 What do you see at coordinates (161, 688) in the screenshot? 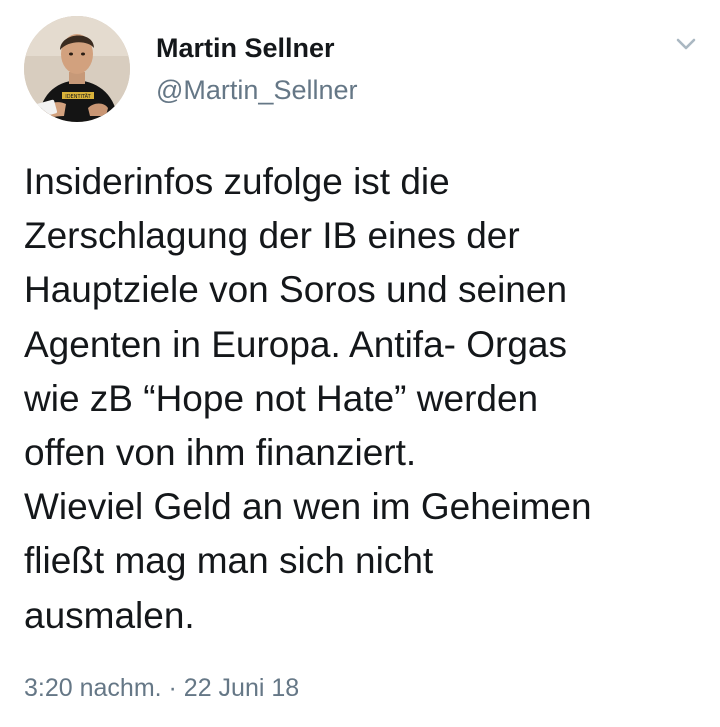
I see `tweet-timestamp: 3:20 nachm. · 22 Juni 18` at bounding box center [161, 688].